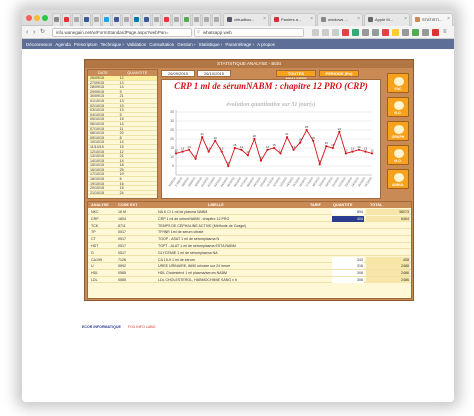 Image resolution: width=474 pixels, height=416 pixels. Describe the element at coordinates (340, 19) in the screenshot. I see `tab-windows: windows ... ×` at that location.